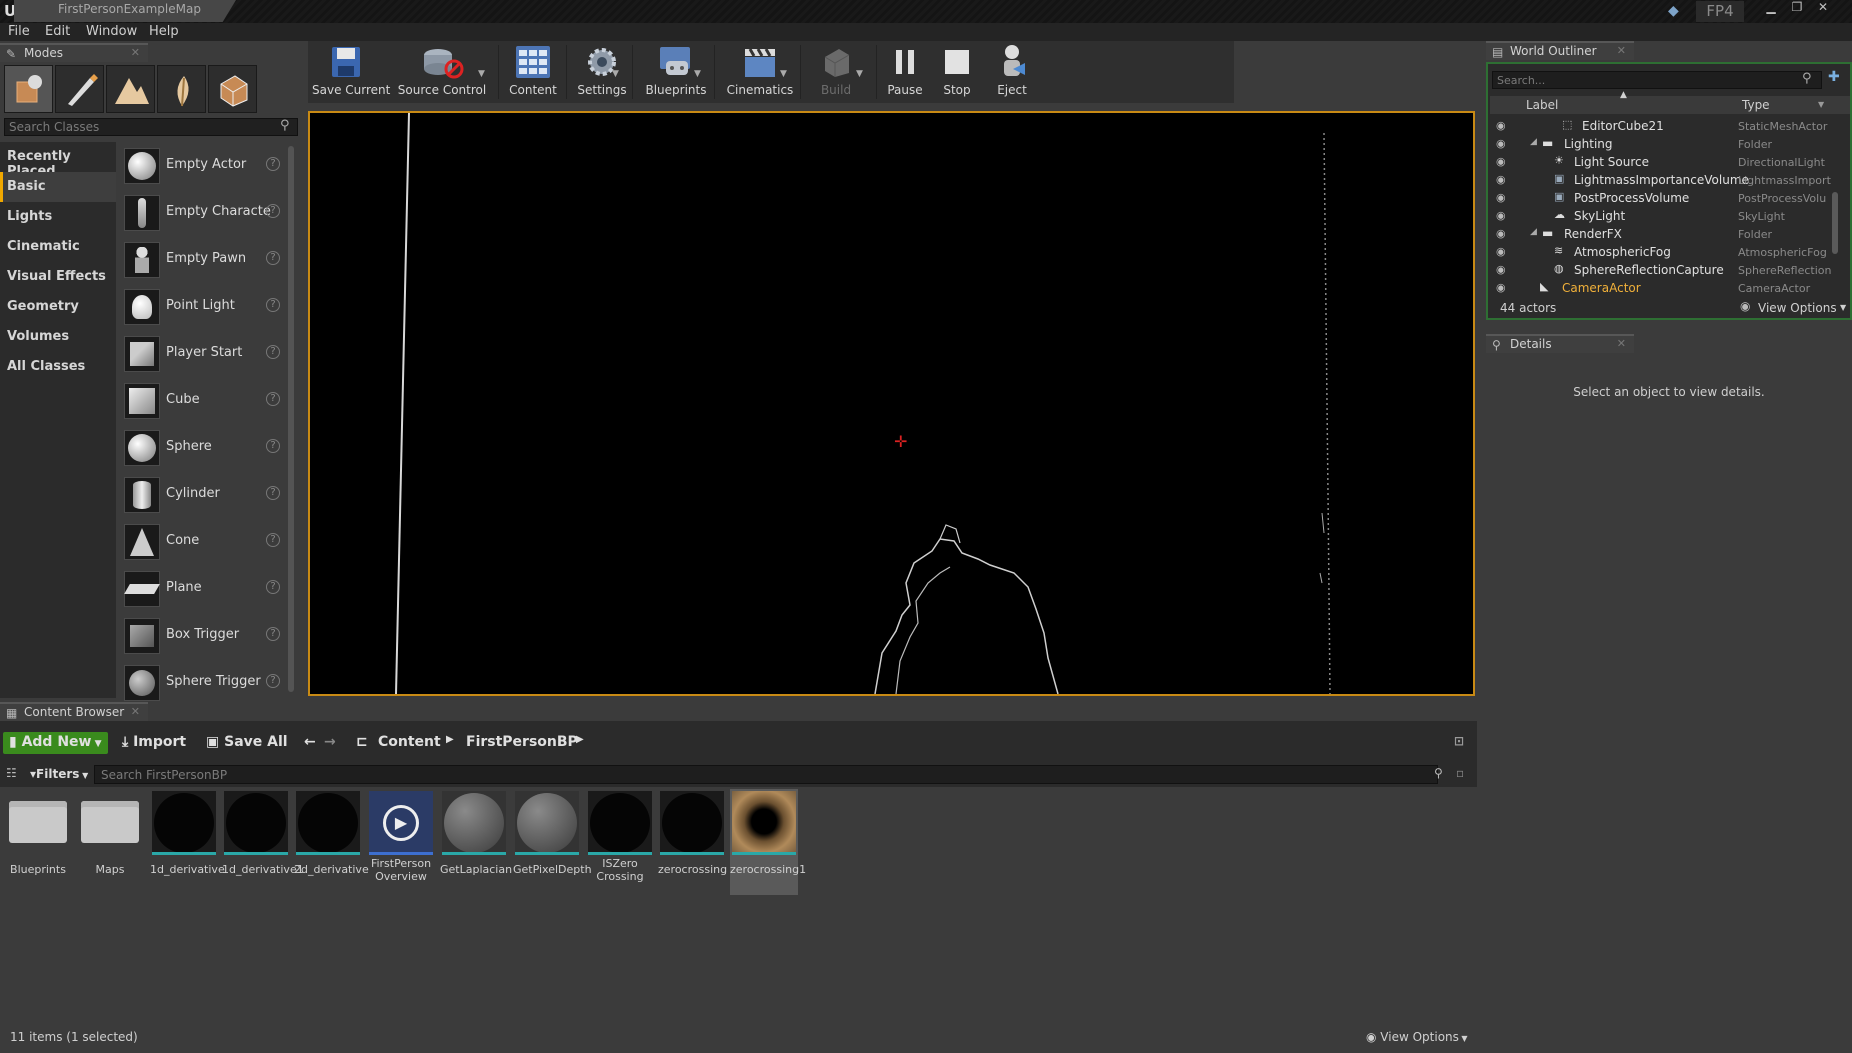 The width and height of the screenshot is (1852, 1053). Describe the element at coordinates (1666, 235) in the screenshot. I see `outliner-row: ◉ ◢ ▬ RenderFX Folder` at that location.